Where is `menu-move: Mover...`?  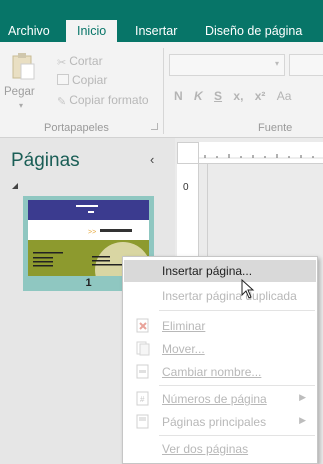 menu-move: Mover... is located at coordinates (220, 349).